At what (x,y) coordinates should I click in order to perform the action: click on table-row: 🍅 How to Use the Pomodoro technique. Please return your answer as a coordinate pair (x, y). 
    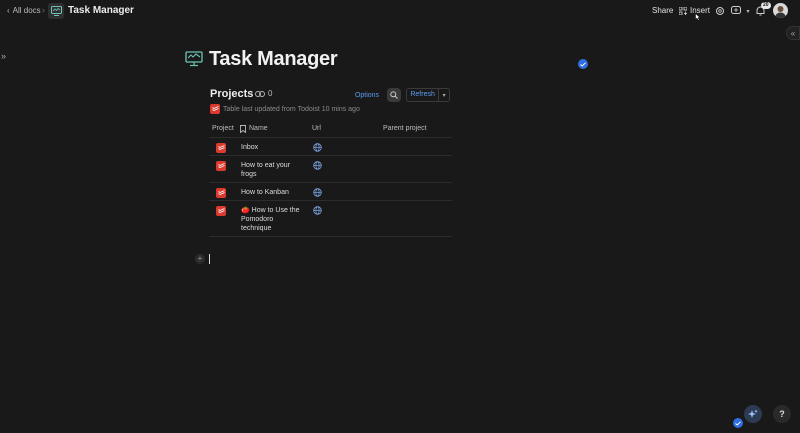
    Looking at the image, I should click on (330, 219).